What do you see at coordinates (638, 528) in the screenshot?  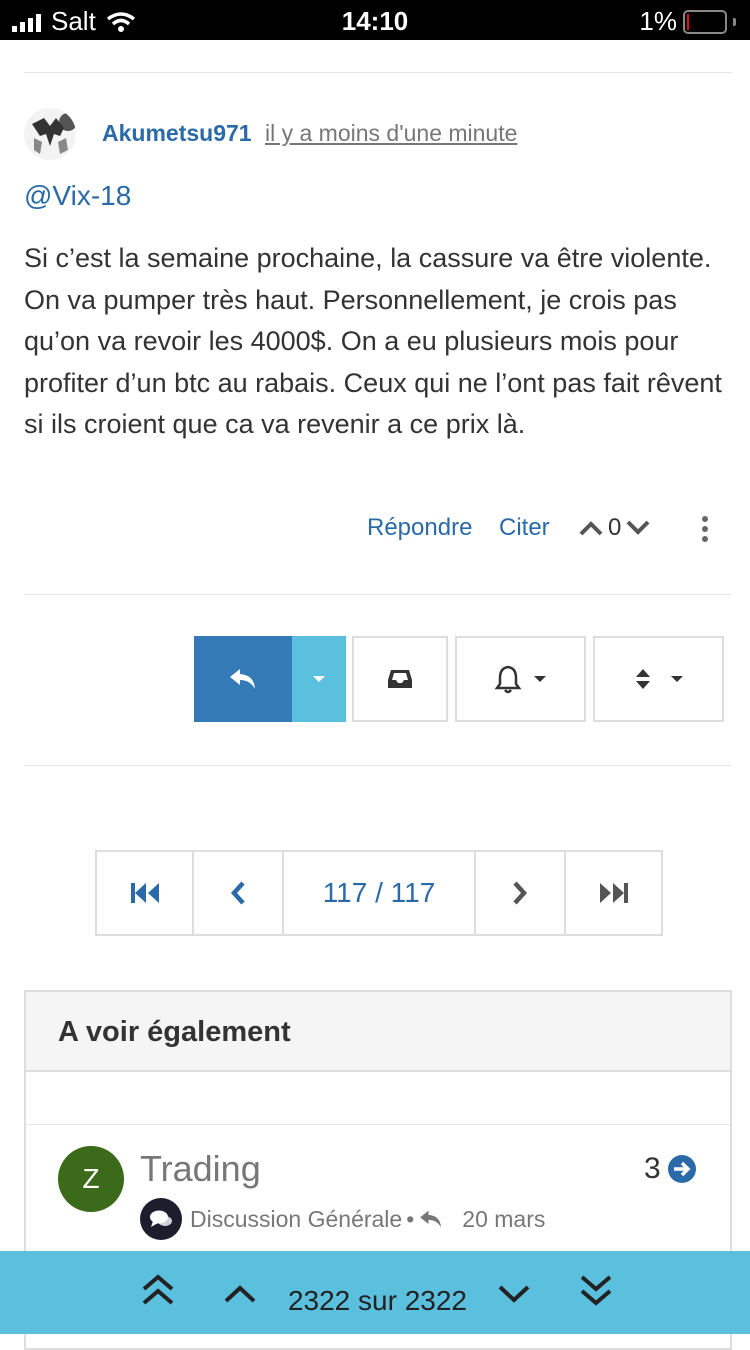 I see `downvote-icon` at bounding box center [638, 528].